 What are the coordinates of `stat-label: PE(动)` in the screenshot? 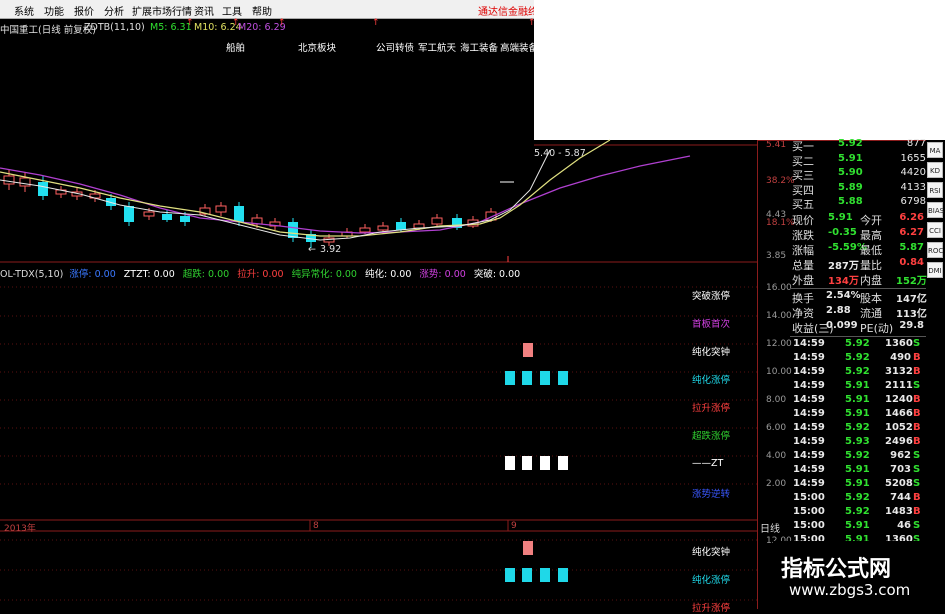 It's located at (877, 328).